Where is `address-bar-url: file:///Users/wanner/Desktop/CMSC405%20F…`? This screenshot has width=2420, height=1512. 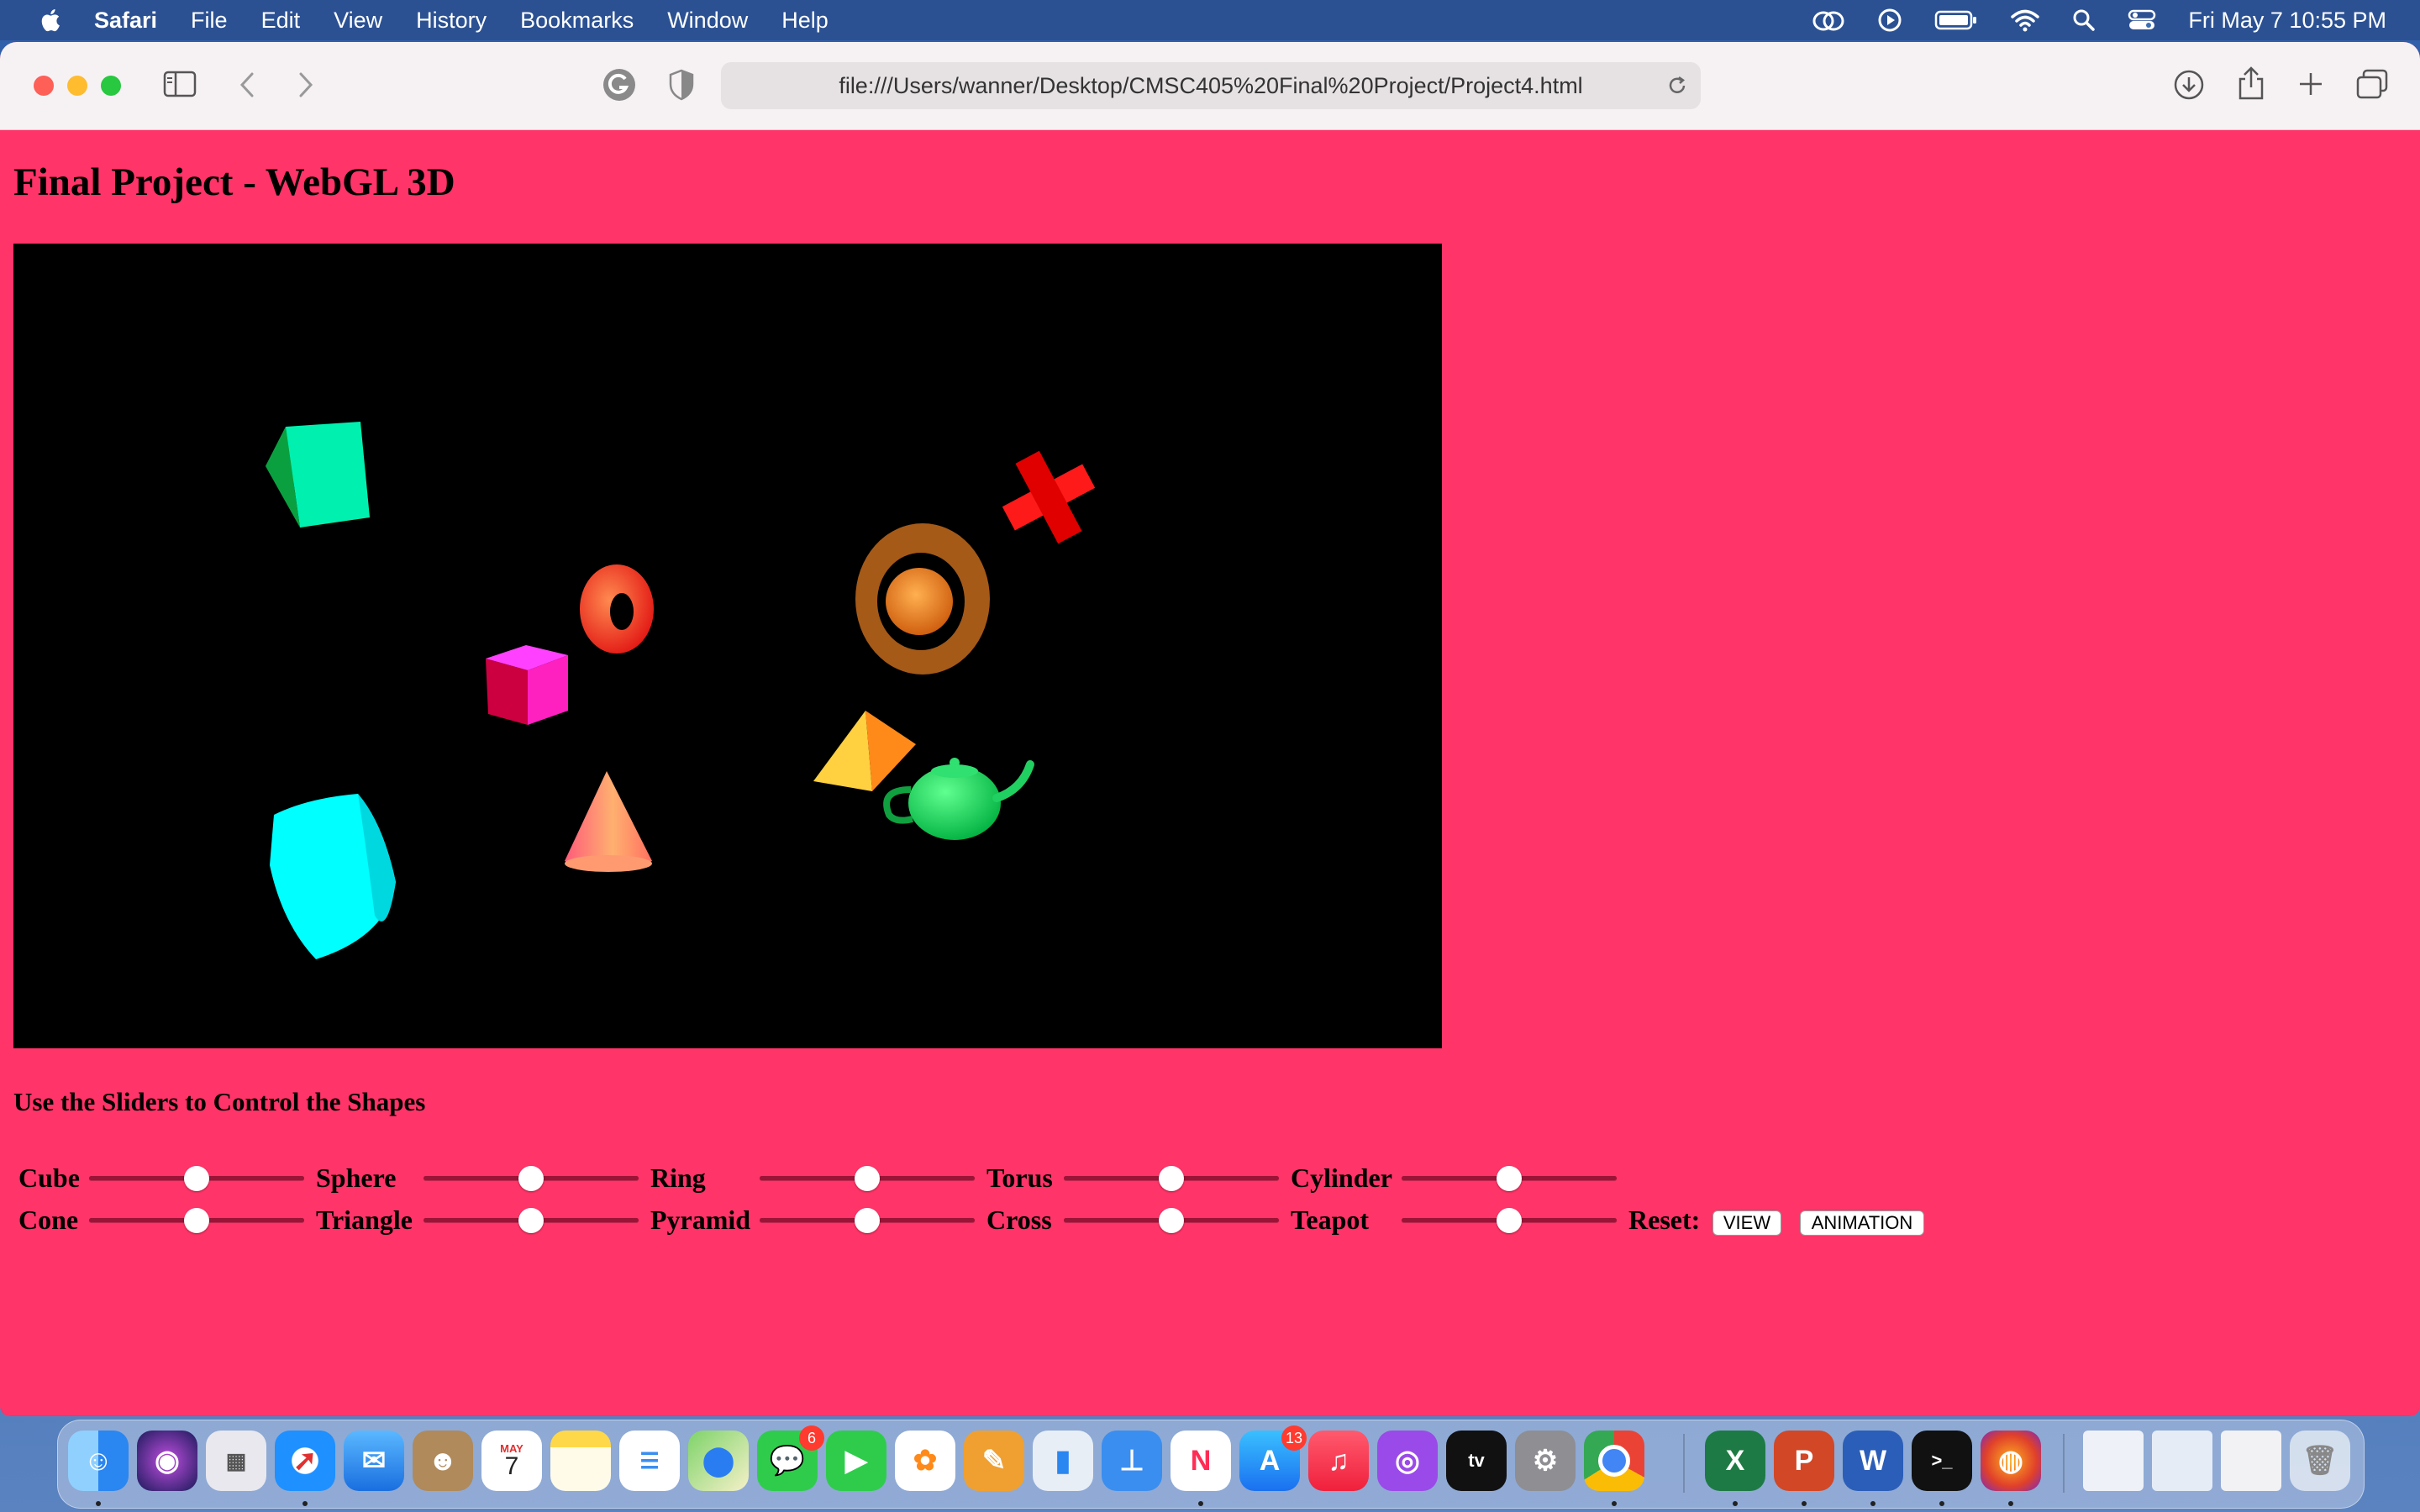 address-bar-url: file:///Users/wanner/Desktop/CMSC405%20F… is located at coordinates (1211, 85).